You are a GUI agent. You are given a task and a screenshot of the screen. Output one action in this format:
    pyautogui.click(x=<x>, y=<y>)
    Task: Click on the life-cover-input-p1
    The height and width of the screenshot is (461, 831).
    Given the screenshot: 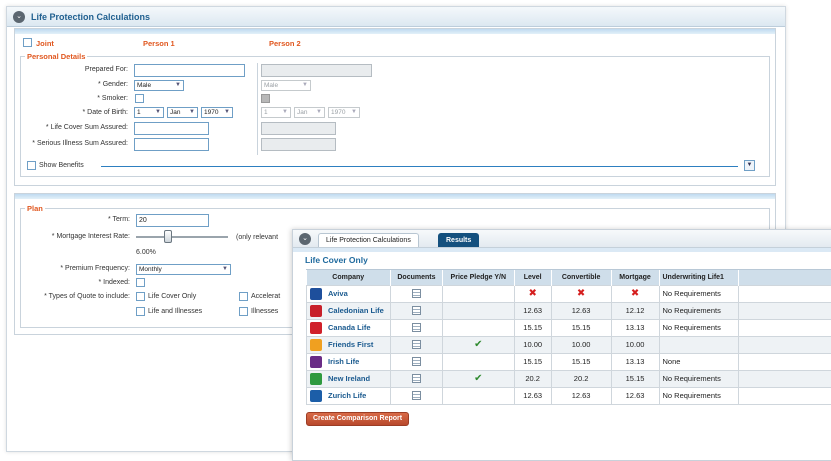 What is the action you would take?
    pyautogui.click(x=171, y=128)
    